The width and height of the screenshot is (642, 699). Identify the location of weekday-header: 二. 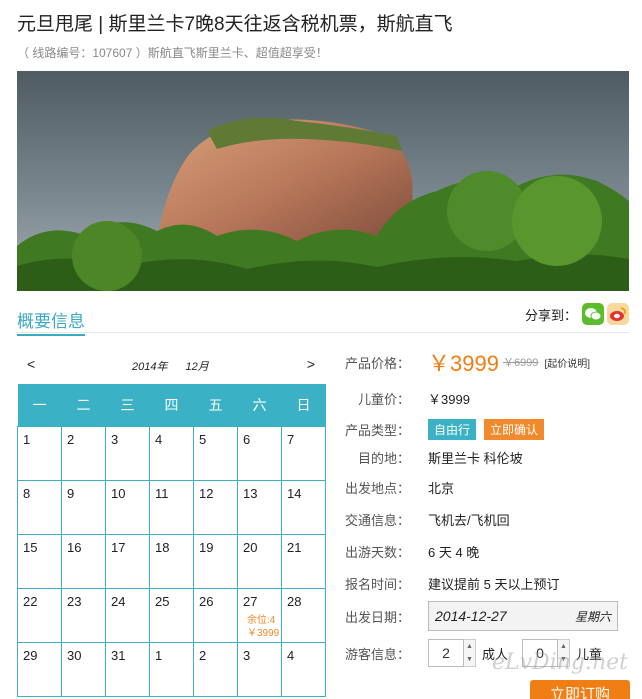
(83, 405).